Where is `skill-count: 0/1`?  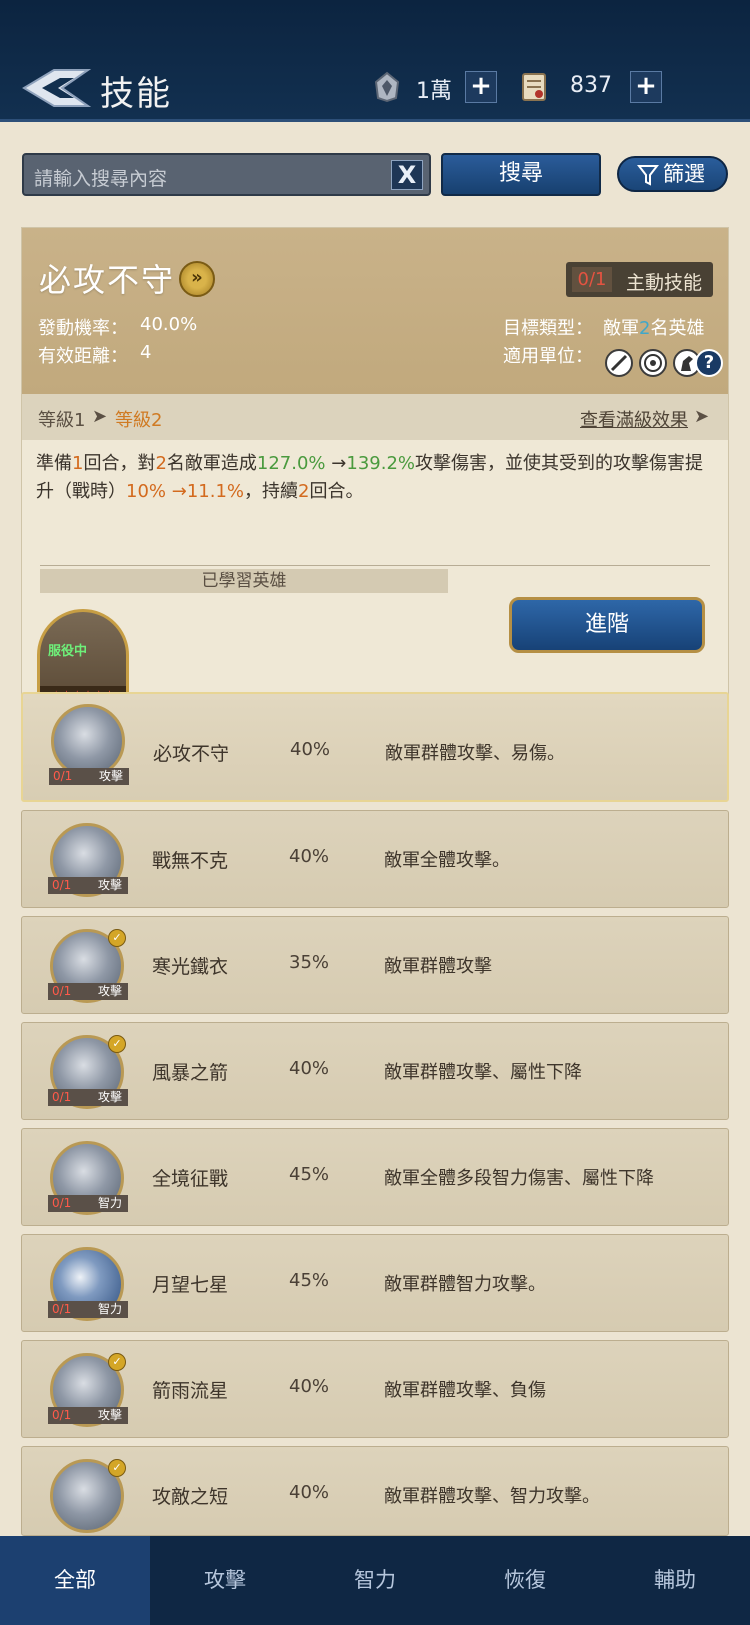 skill-count: 0/1 is located at coordinates (592, 279).